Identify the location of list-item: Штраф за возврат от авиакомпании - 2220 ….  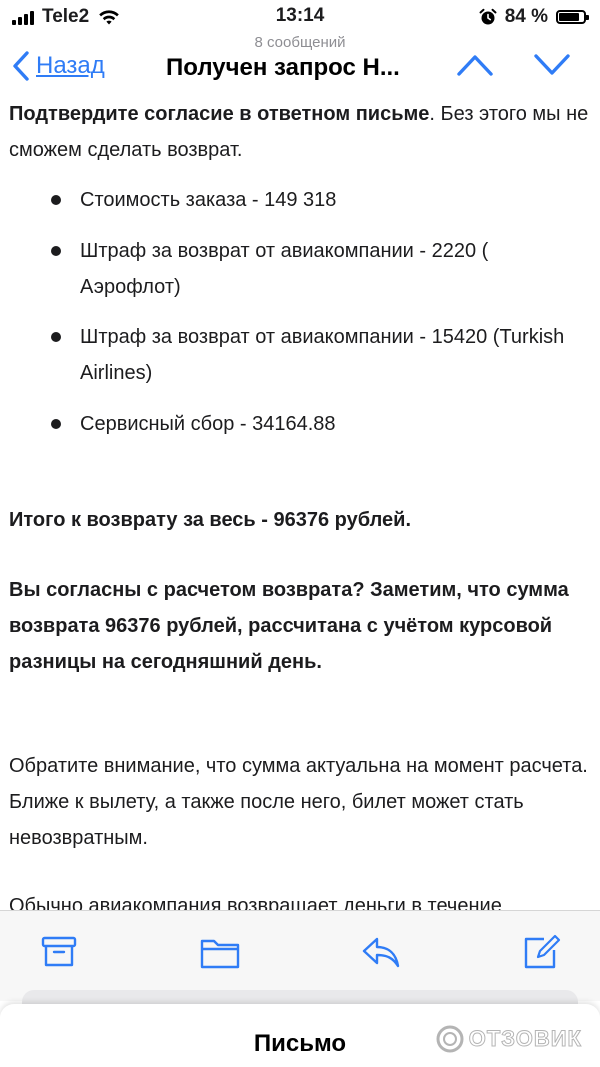
(284, 269).